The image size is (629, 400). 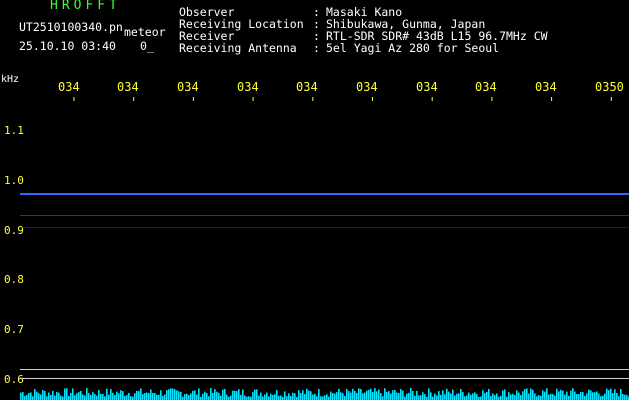 I want to click on meteor-label: meteor, so click(x=145, y=32).